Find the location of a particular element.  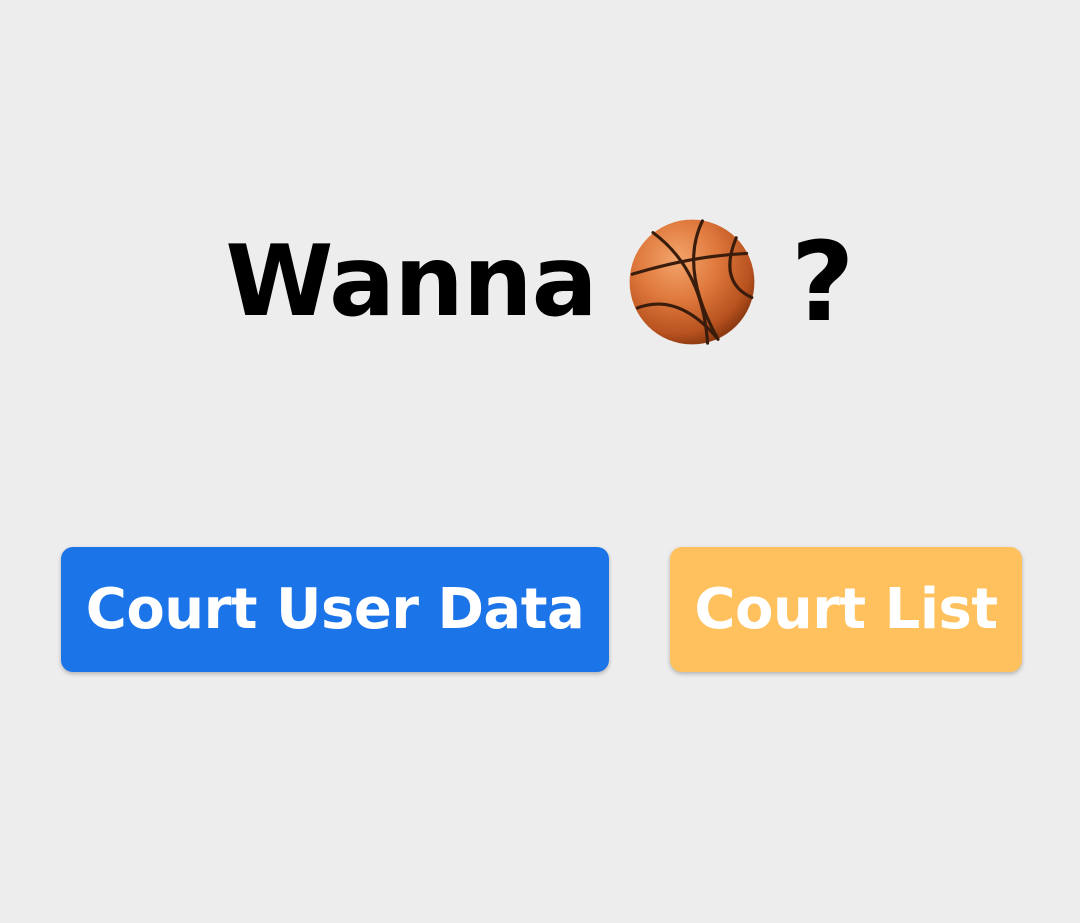

question-mark: ? is located at coordinates (822, 282).